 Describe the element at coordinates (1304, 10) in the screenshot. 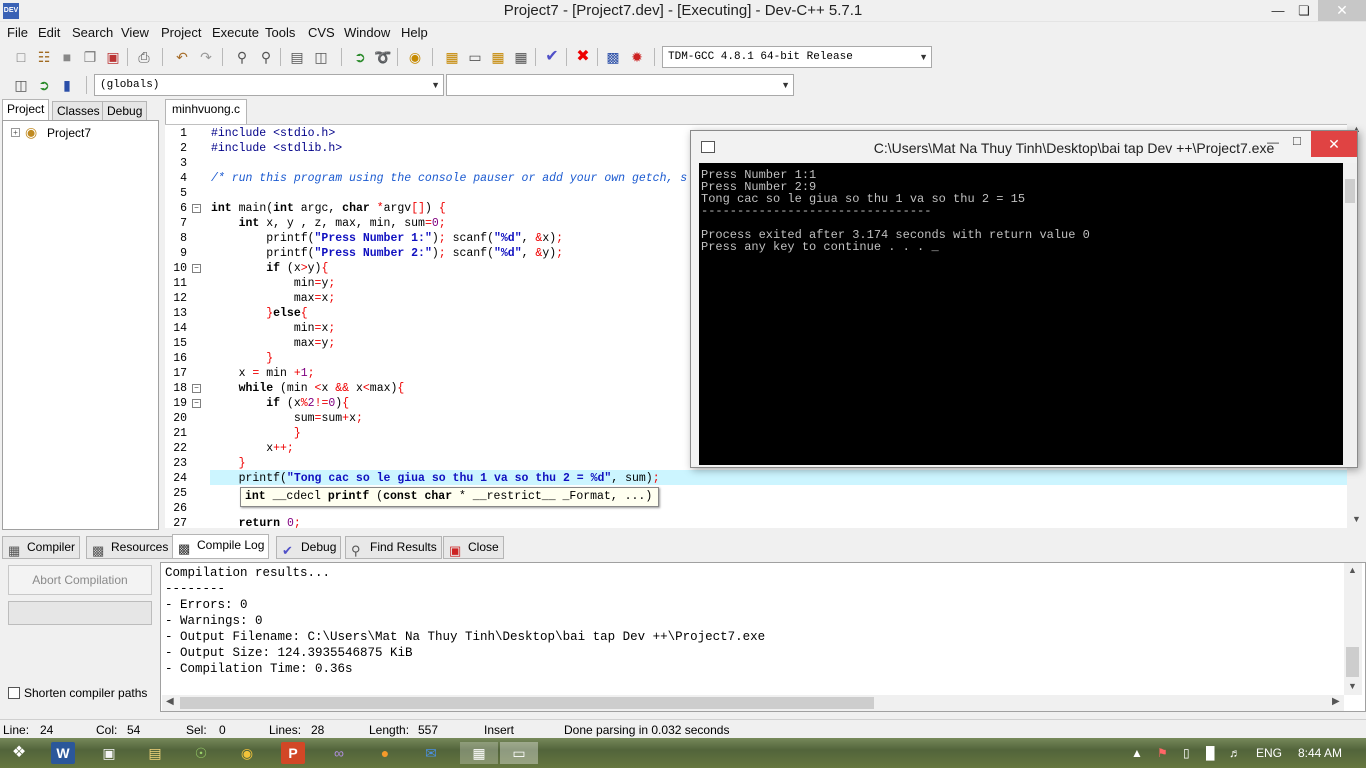

I see `maximize-button: ❏` at that location.